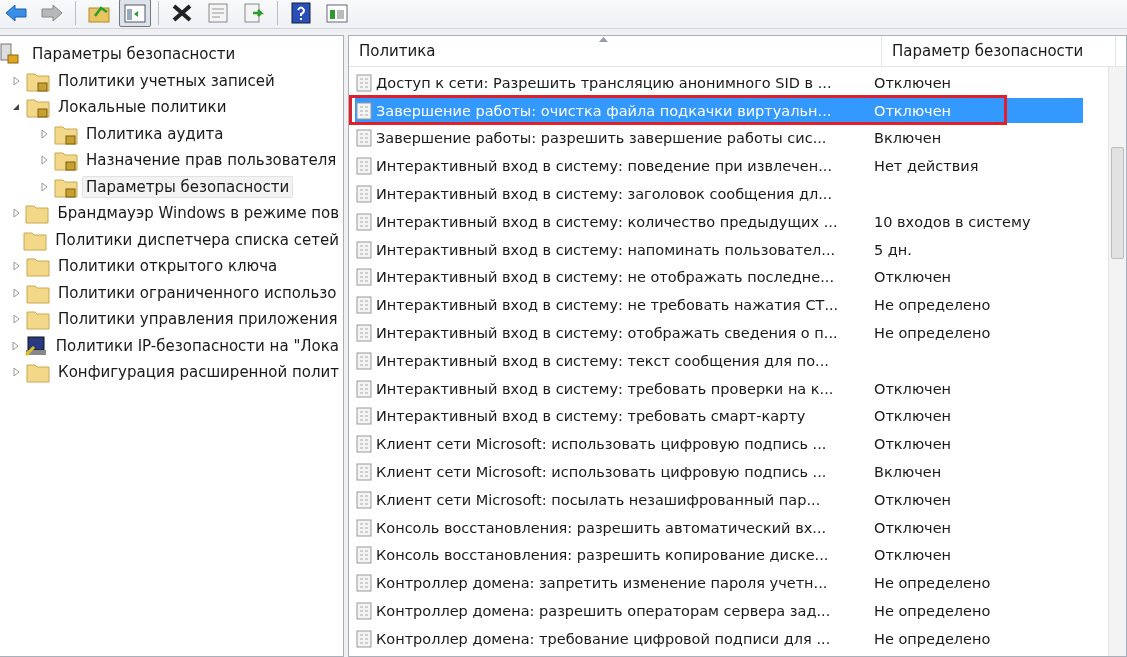 This screenshot has height=657, width=1127. I want to click on table-row: Интерактивный вход в систему: поведение при извлечен... Нет действия, so click(719, 166).